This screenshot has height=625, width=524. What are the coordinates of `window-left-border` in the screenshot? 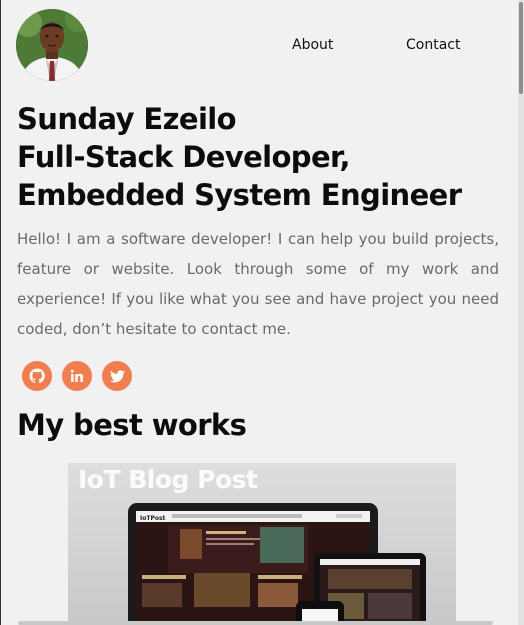 It's located at (0, 312).